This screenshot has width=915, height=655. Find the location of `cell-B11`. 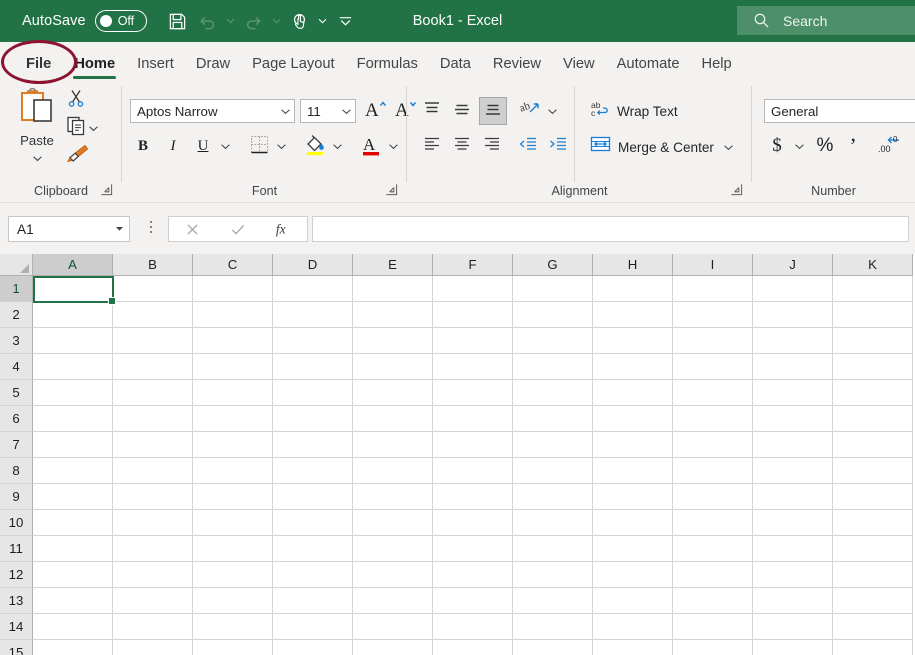

cell-B11 is located at coordinates (153, 549).